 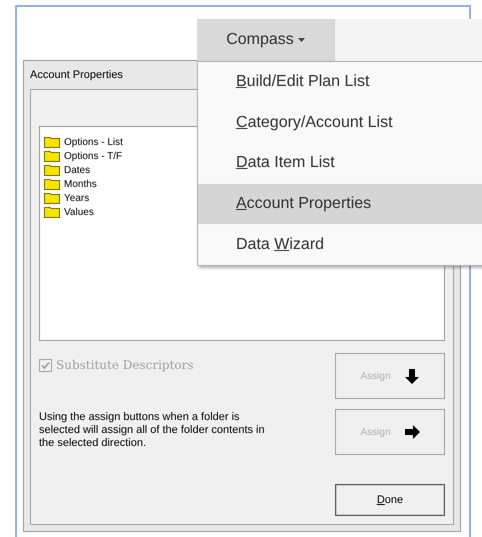 I want to click on menu-item: Build/Edit Plan List, so click(x=340, y=82).